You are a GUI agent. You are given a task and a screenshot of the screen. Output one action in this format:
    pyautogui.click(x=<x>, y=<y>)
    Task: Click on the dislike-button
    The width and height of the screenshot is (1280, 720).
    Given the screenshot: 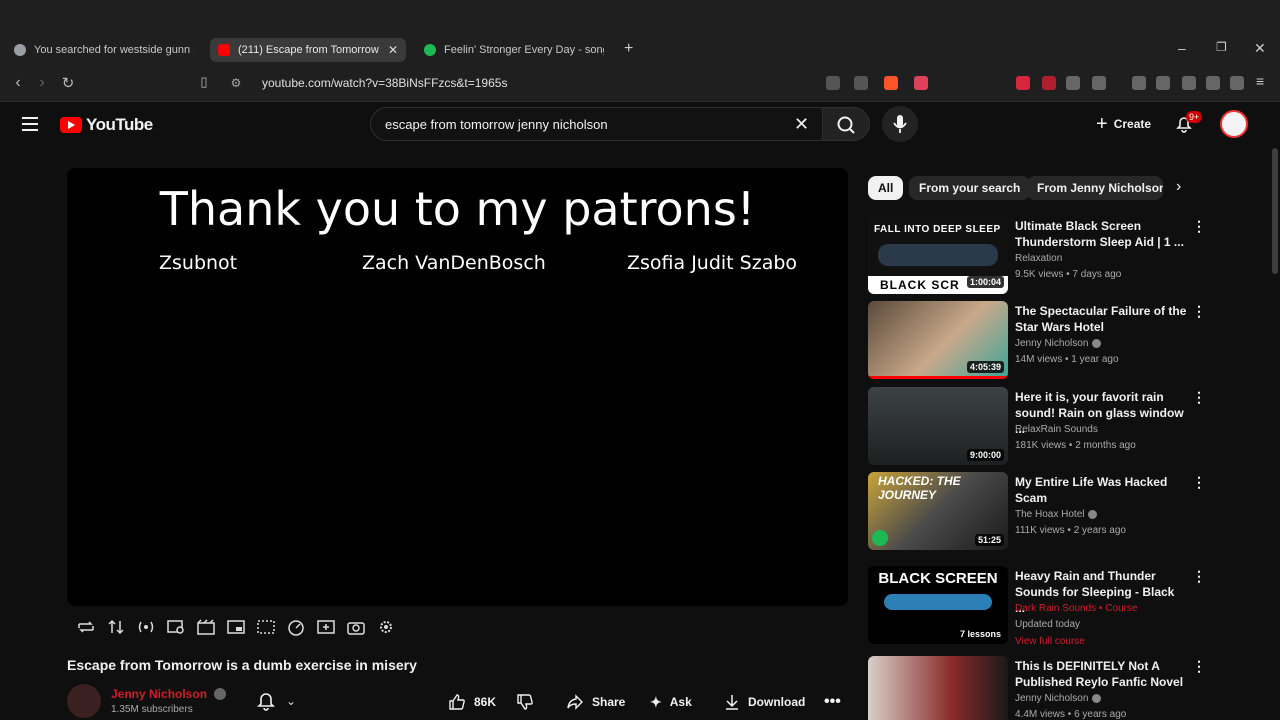 What is the action you would take?
    pyautogui.click(x=529, y=702)
    